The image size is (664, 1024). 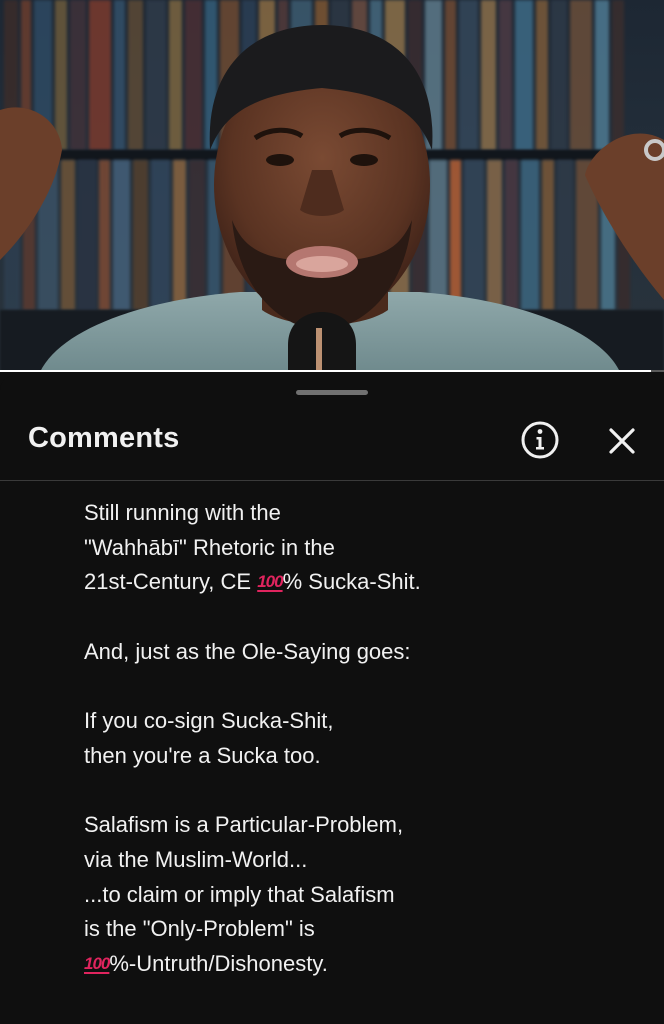 What do you see at coordinates (209, 547) in the screenshot?
I see `comment-line: "Wahhābī" Rhetoric in the` at bounding box center [209, 547].